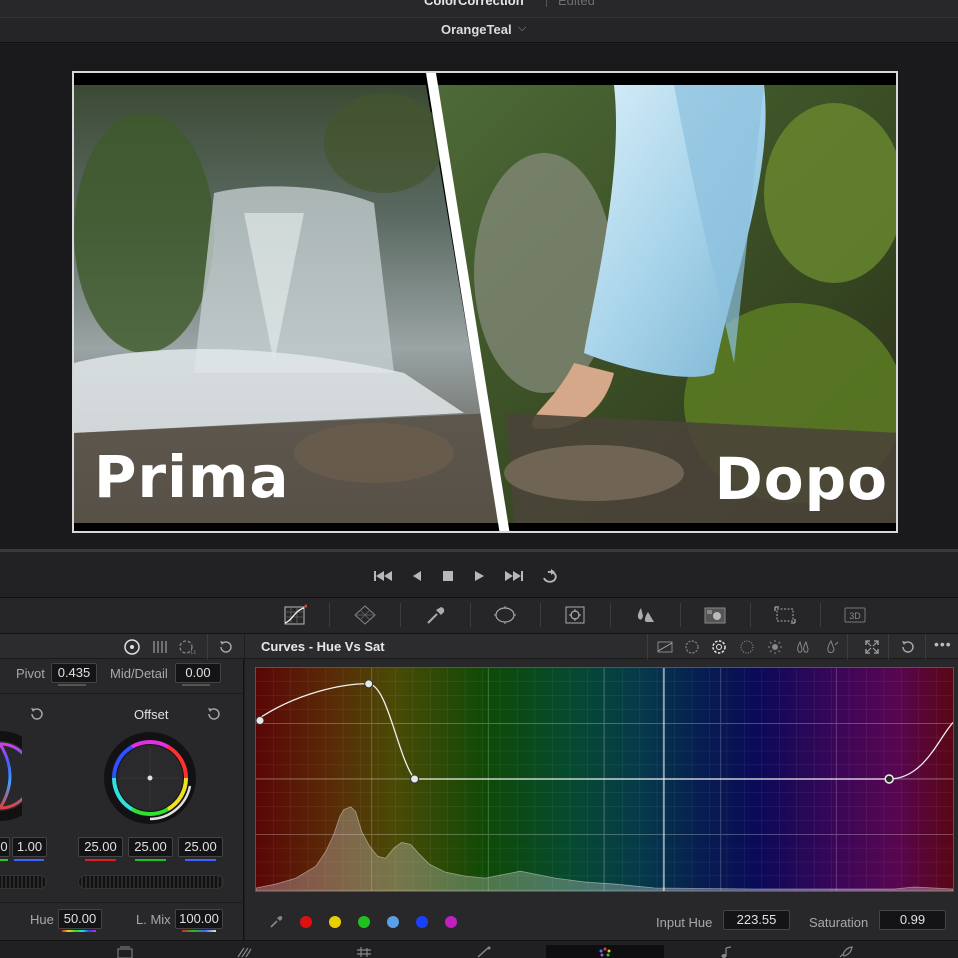  What do you see at coordinates (4, 860) in the screenshot?
I see `gain-g-underline` at bounding box center [4, 860].